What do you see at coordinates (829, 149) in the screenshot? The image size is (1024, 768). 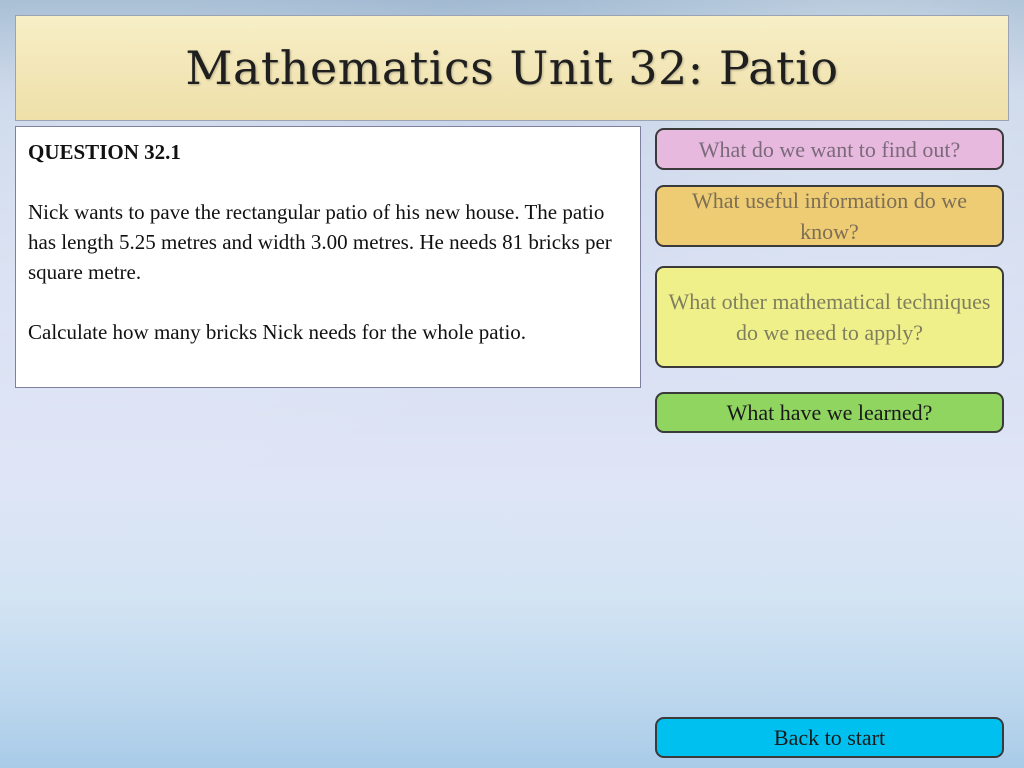 I see `find-out-button: What do we want to find out?` at bounding box center [829, 149].